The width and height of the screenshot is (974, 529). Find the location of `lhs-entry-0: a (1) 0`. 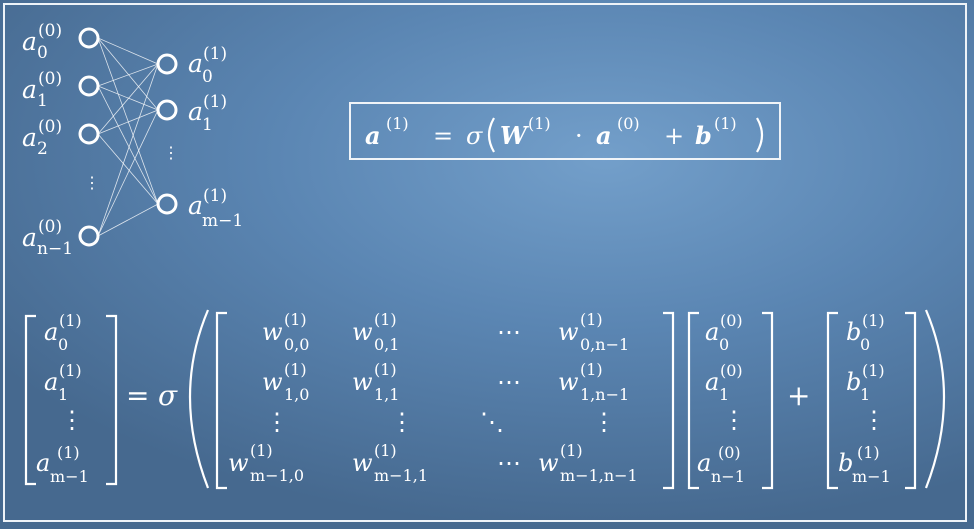

lhs-entry-0: a (1) 0 is located at coordinates (63, 332).